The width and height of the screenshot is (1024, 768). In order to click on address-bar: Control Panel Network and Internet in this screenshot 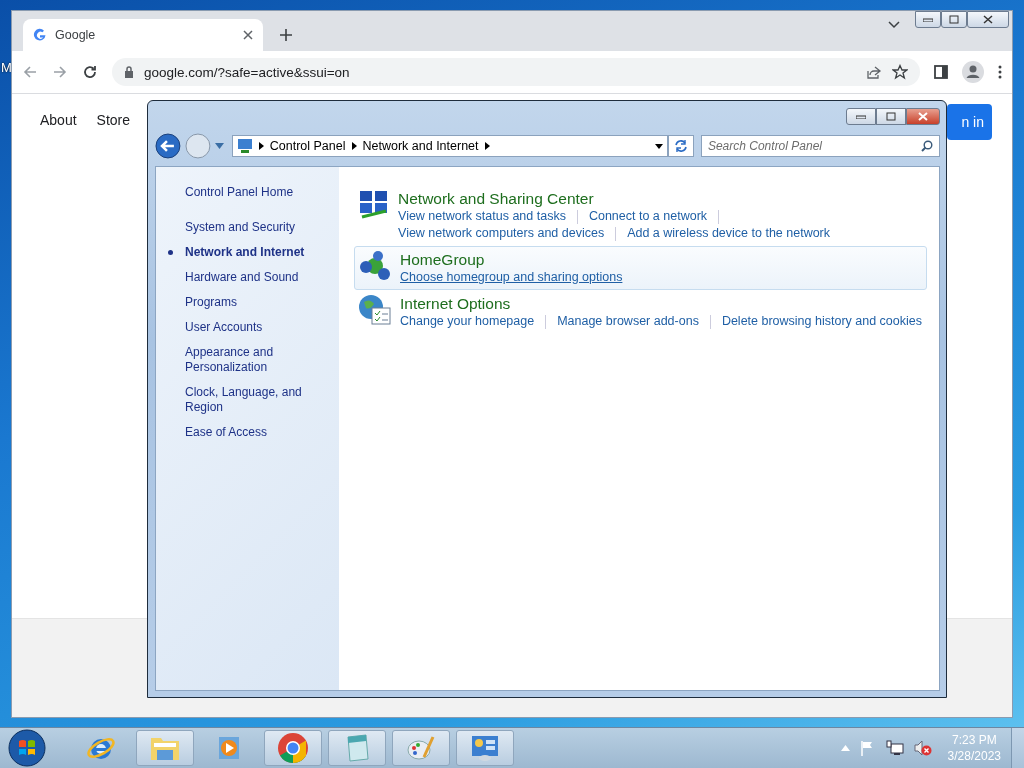, I will do `click(449, 146)`.